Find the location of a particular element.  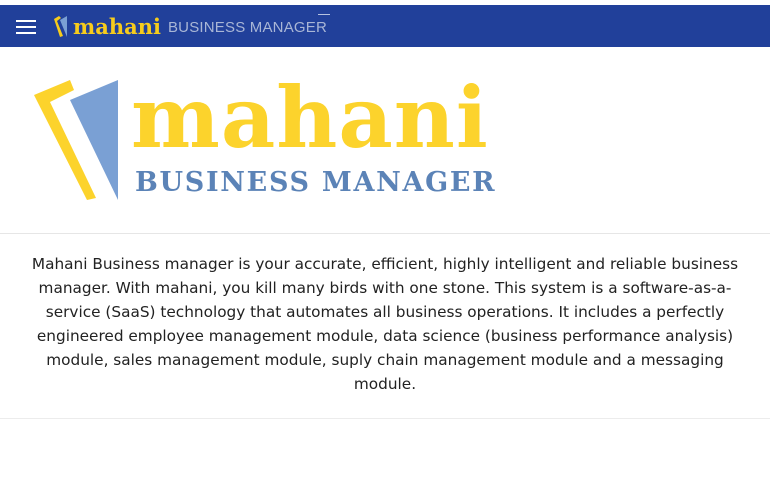

top-navbar: mahani BUSINESS MANAGER is located at coordinates (385, 26).